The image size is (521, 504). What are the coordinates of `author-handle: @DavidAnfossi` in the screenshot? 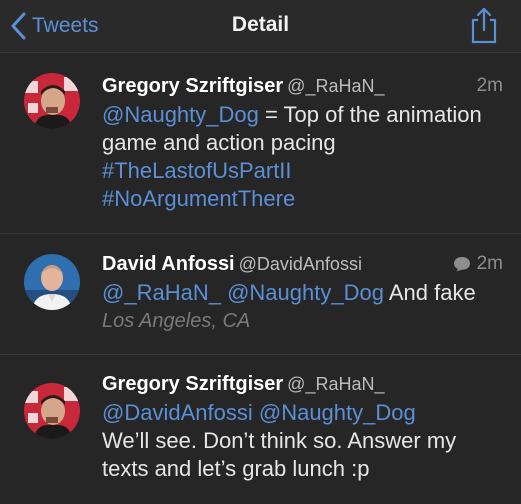 It's located at (300, 264).